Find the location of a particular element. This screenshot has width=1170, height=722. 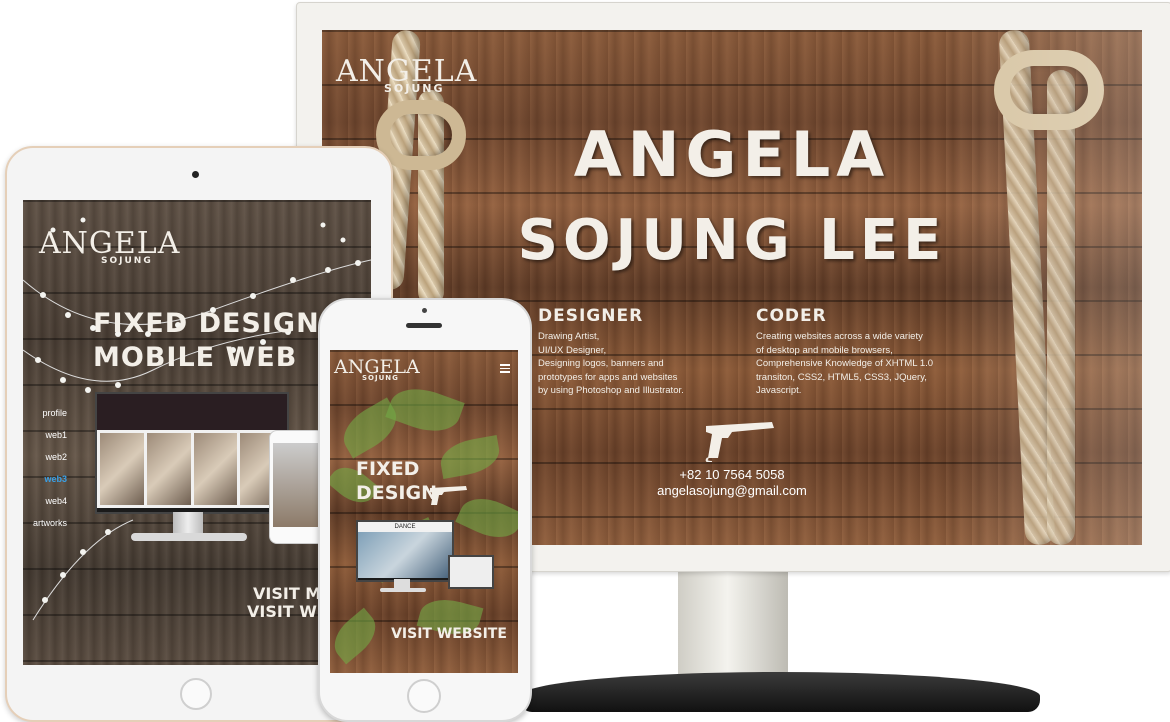

logo-sub-text: SOJUNG is located at coordinates (414, 88).